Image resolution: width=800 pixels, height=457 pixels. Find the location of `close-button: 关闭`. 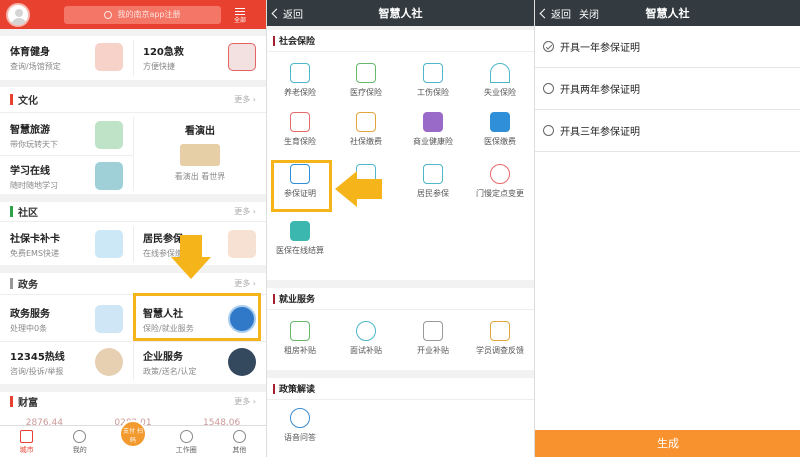

close-button: 关闭 is located at coordinates (589, 13).